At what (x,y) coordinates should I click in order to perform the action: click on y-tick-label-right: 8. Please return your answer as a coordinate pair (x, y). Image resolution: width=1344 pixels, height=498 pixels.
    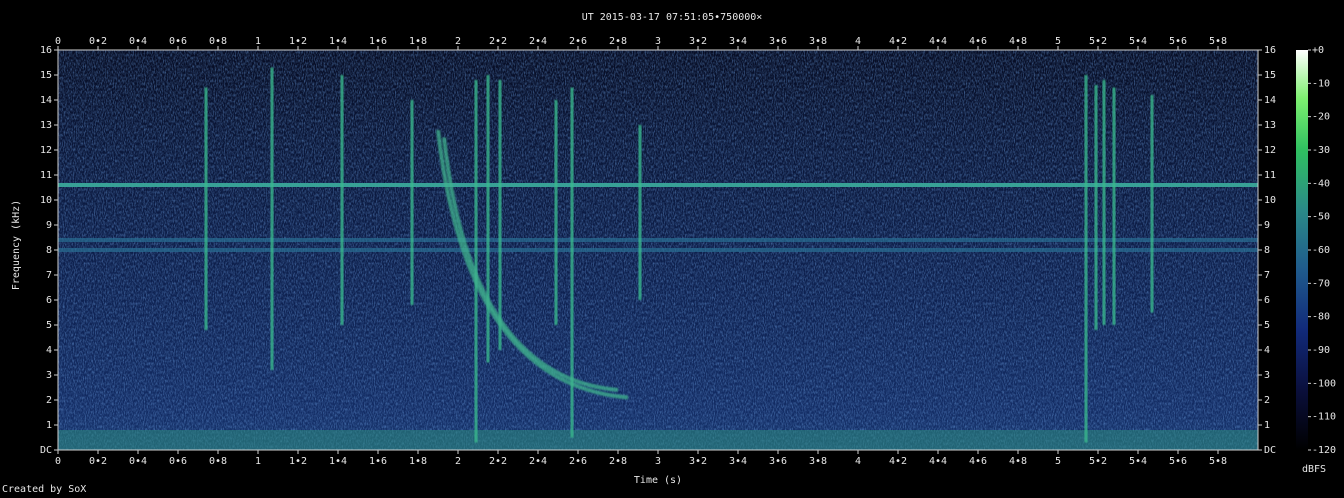
    Looking at the image, I should click on (1267, 250).